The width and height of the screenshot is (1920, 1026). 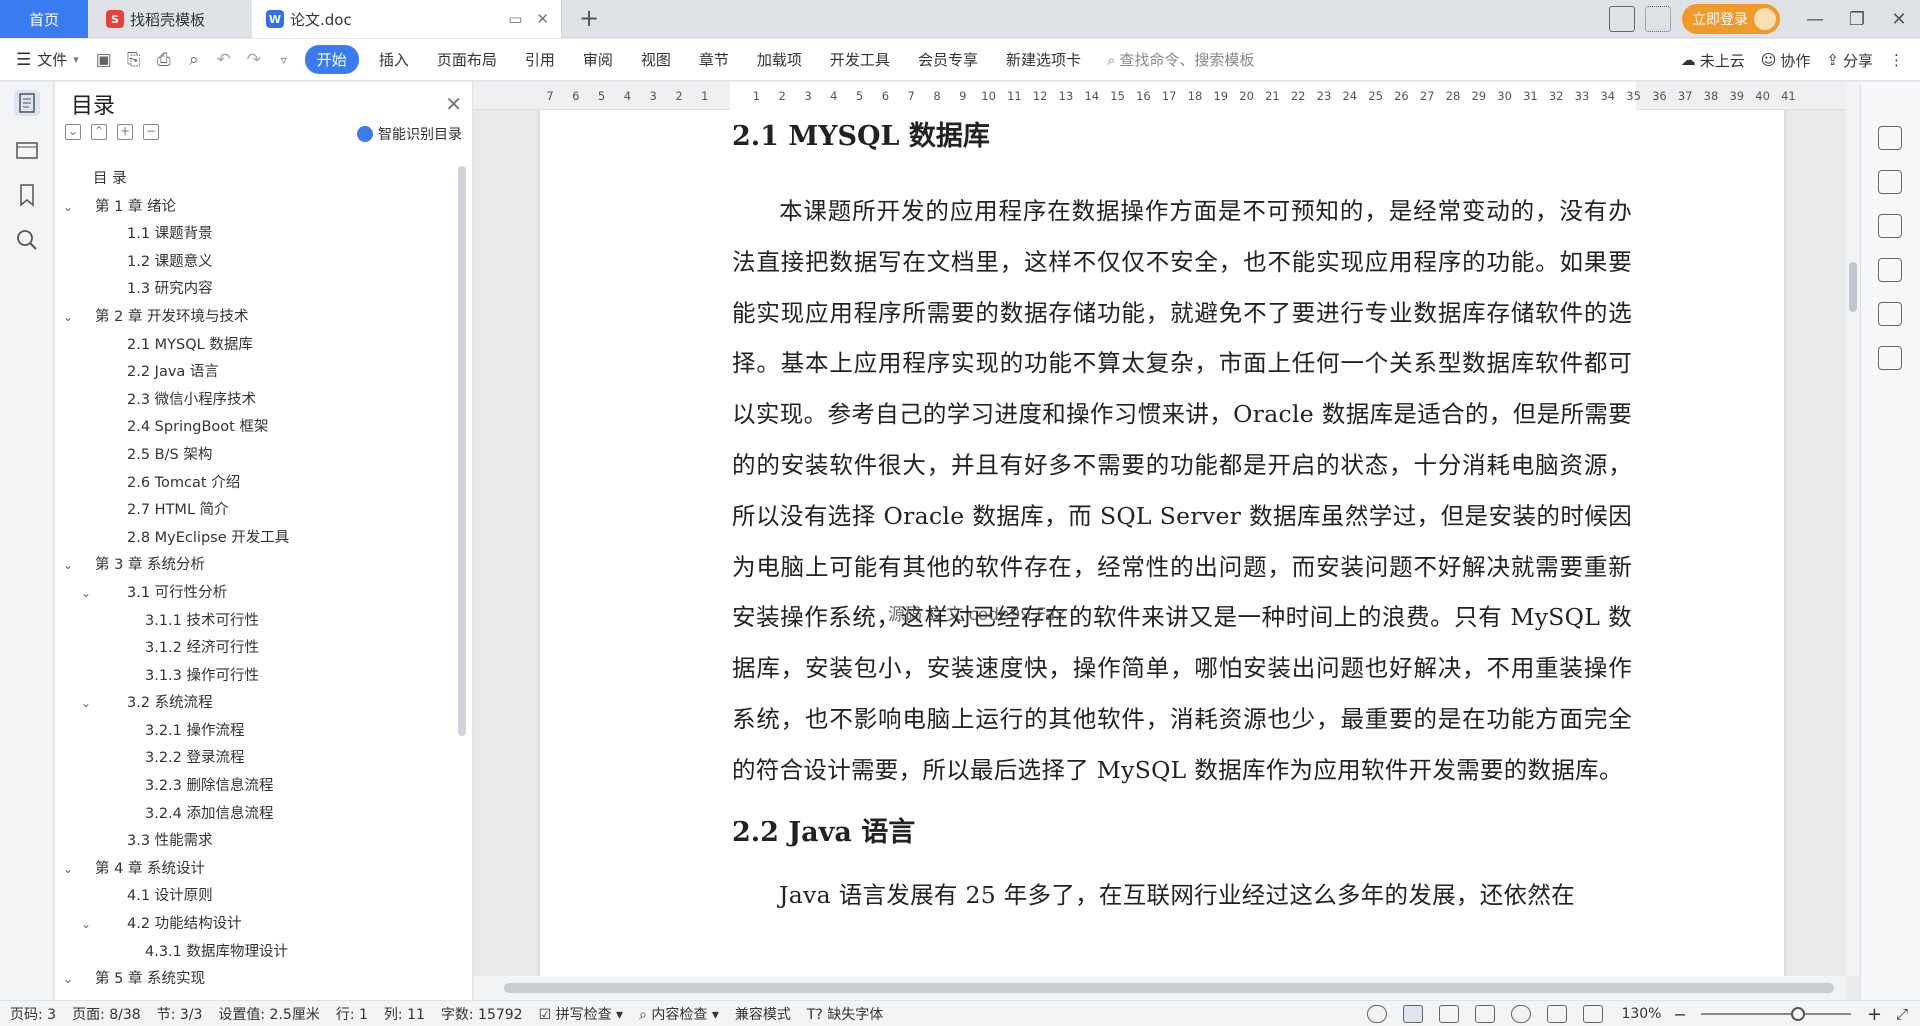 What do you see at coordinates (598, 59) in the screenshot?
I see `ribbon-tab-review: 审阅` at bounding box center [598, 59].